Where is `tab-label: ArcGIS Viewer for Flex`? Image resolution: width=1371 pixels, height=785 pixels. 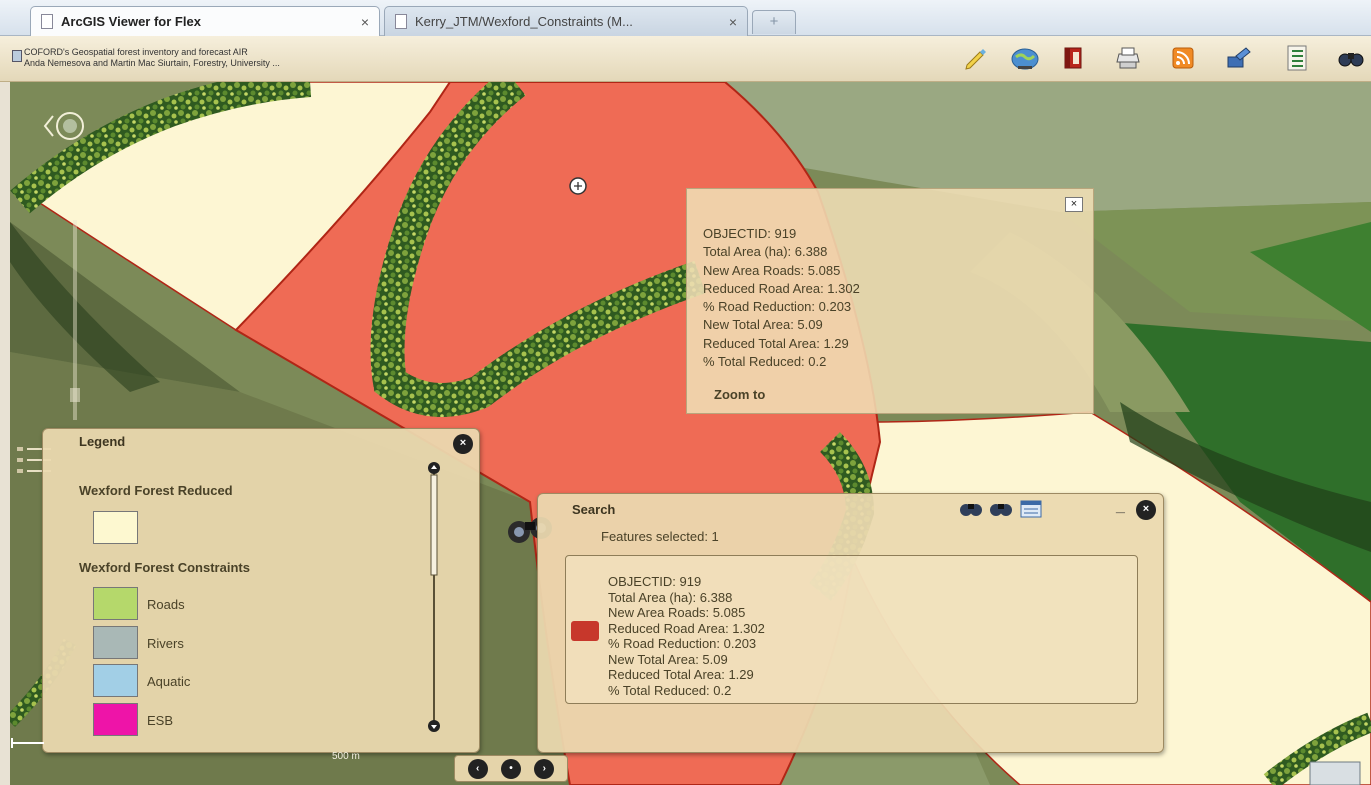 tab-label: ArcGIS Viewer for Flex is located at coordinates (131, 21).